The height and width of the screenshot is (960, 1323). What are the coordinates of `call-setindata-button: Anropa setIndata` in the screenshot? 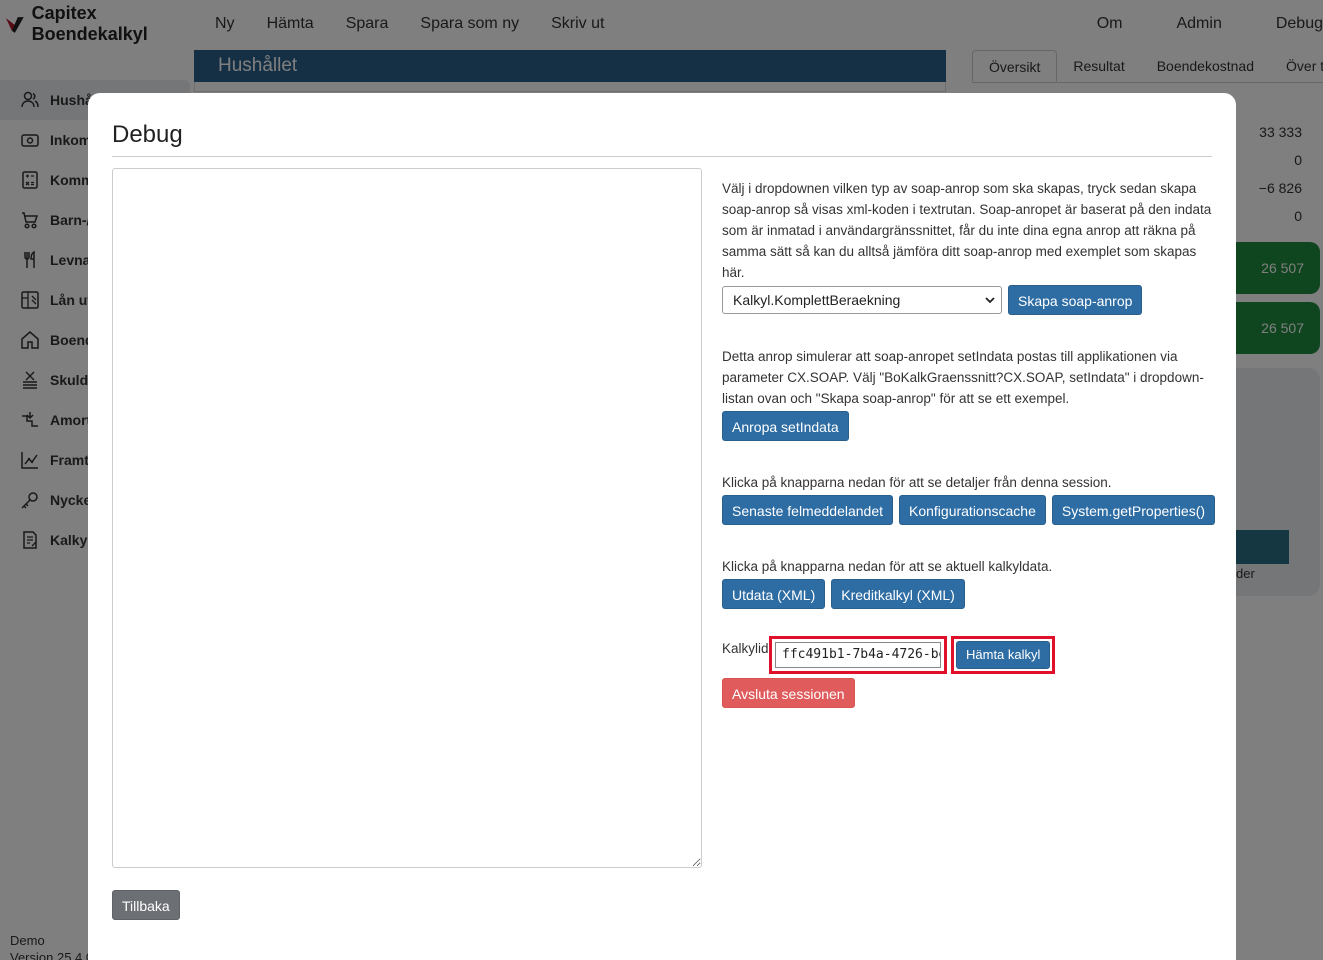 It's located at (785, 426).